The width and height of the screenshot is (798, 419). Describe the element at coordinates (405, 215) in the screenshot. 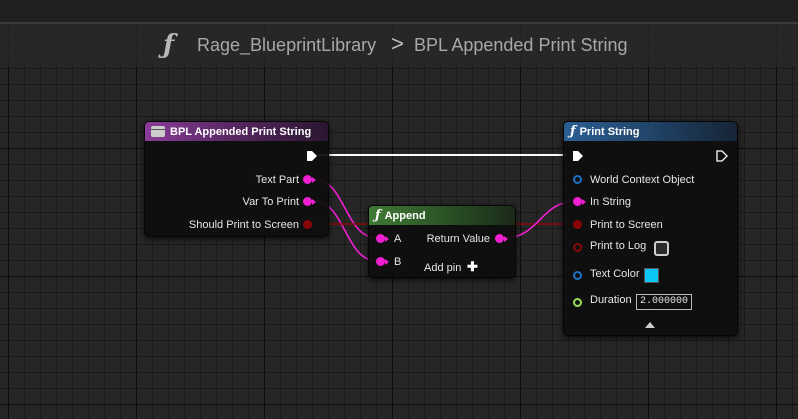

I see `append-node-title: Append` at that location.